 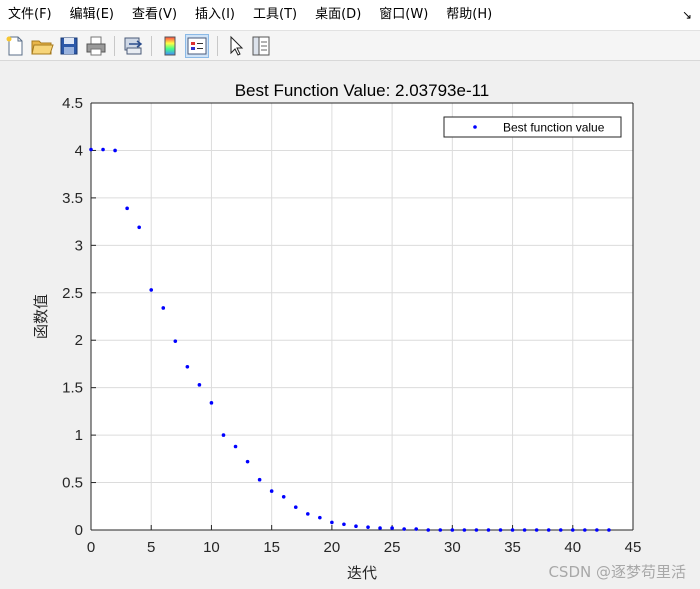 I want to click on menu-tools: 工具(T), so click(x=275, y=15).